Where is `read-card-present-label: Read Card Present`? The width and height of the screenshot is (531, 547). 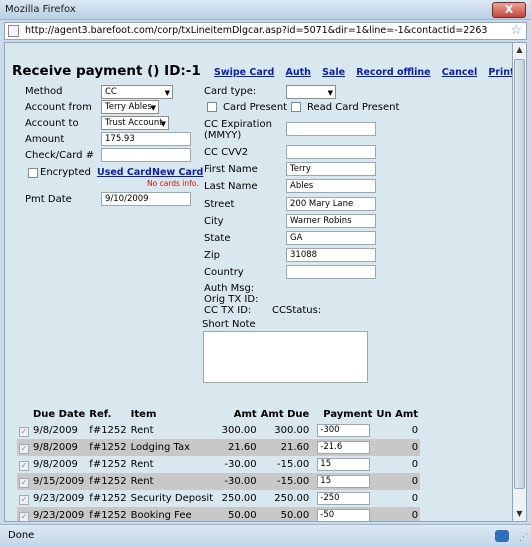
read-card-present-label: Read Card Present is located at coordinates (353, 107).